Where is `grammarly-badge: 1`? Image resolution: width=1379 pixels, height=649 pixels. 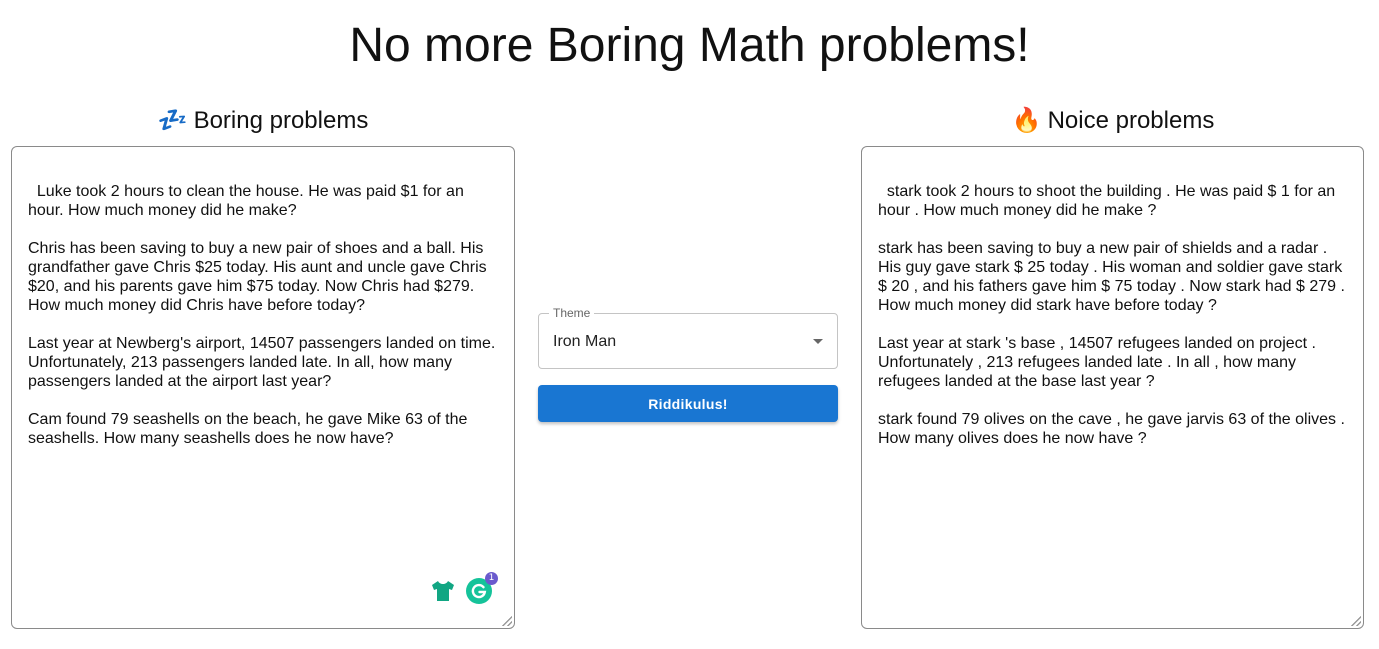
grammarly-badge: 1 is located at coordinates (491, 578).